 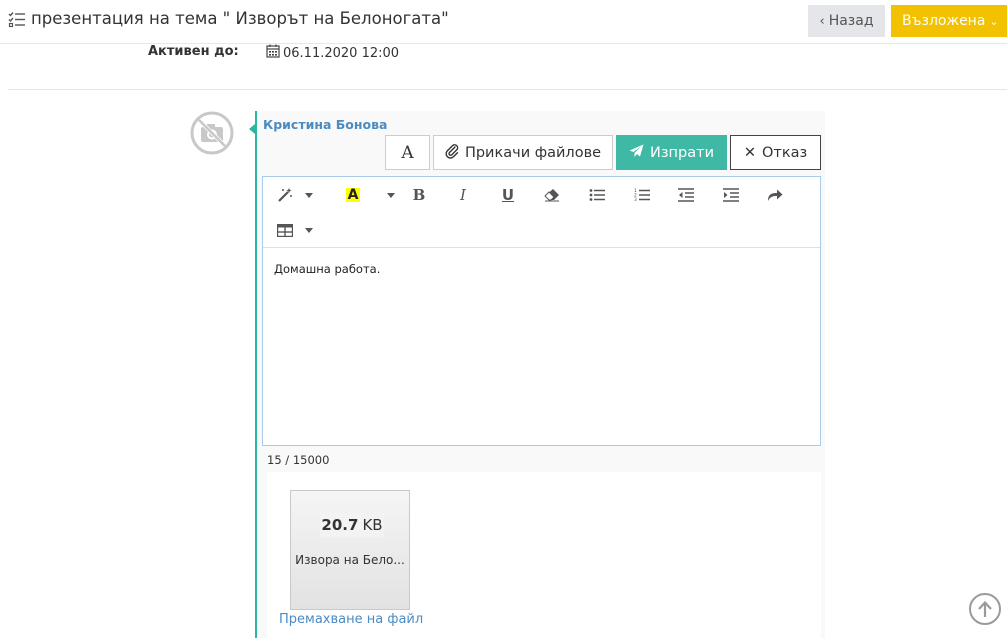 What do you see at coordinates (682, 152) in the screenshot?
I see `send-label: Изпрати` at bounding box center [682, 152].